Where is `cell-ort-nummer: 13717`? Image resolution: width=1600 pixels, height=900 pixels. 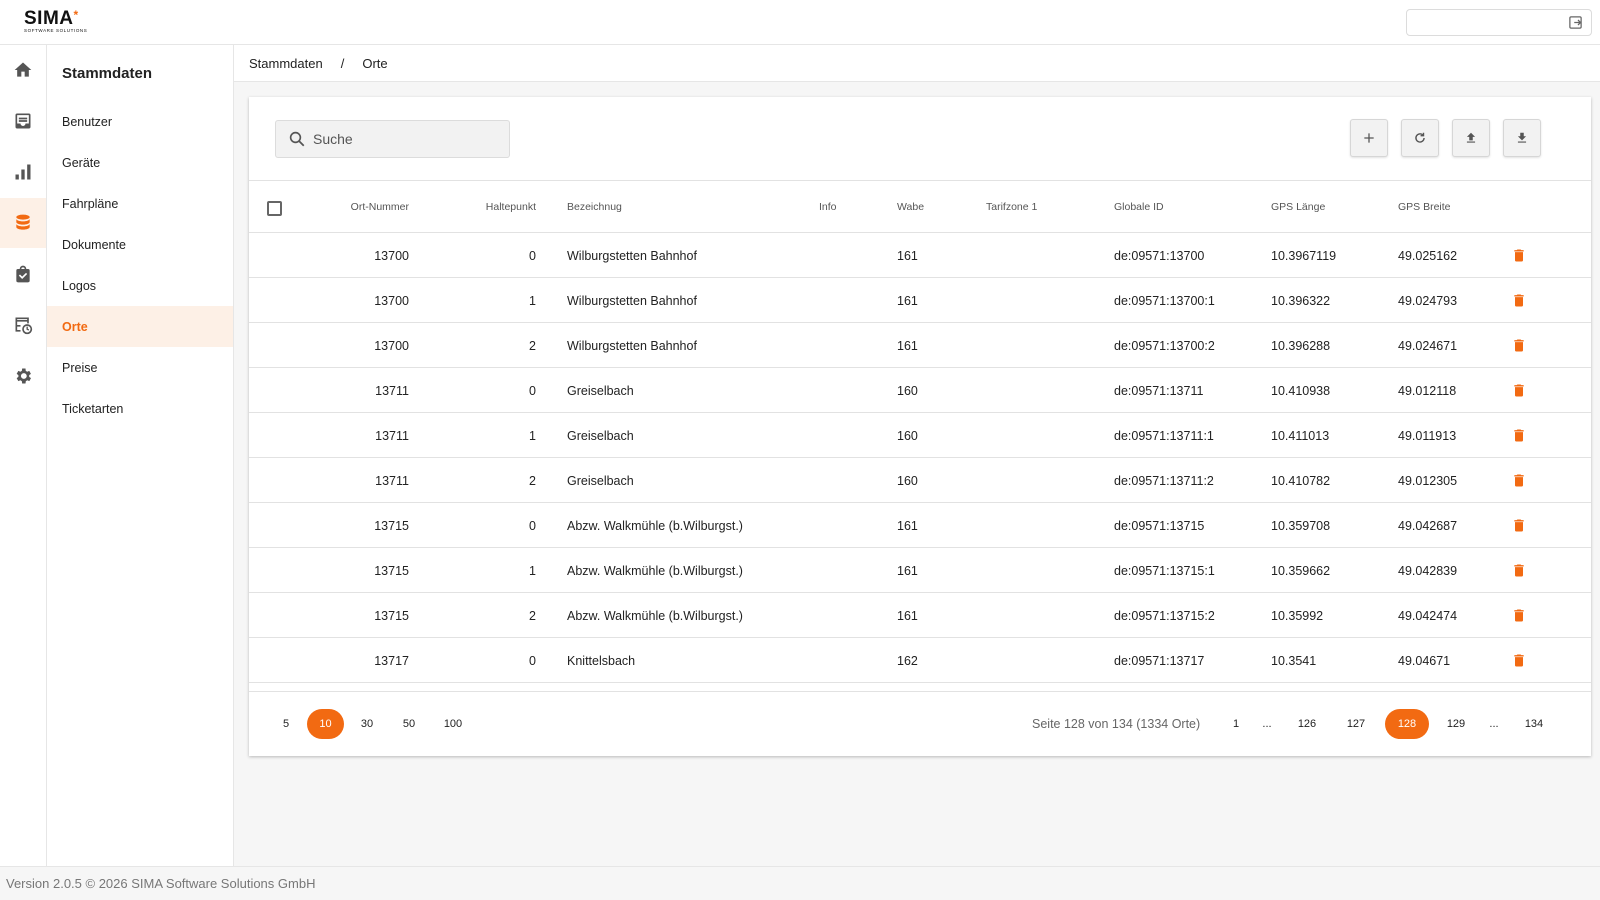 cell-ort-nummer: 13717 is located at coordinates (391, 660).